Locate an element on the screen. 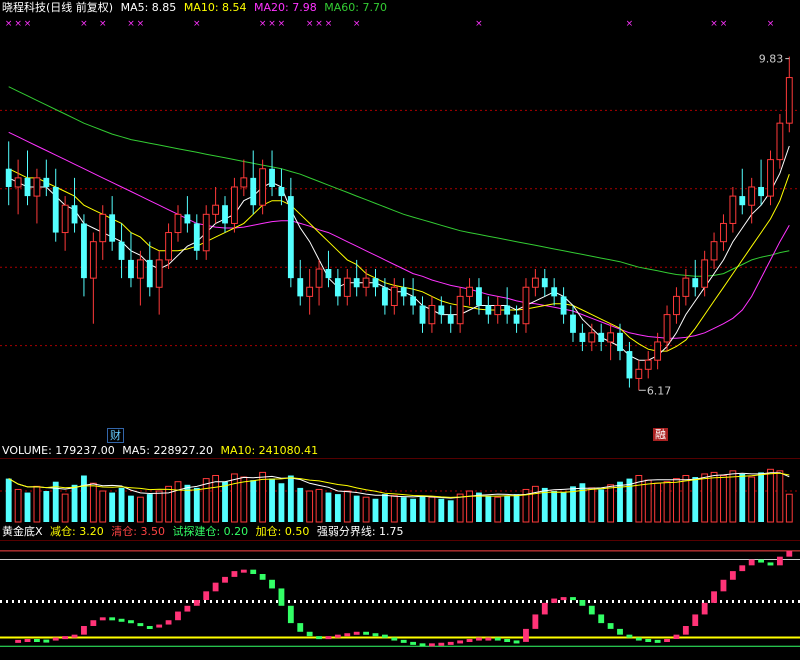 The width and height of the screenshot is (800, 660). finance-tag: 财 is located at coordinates (115, 435).